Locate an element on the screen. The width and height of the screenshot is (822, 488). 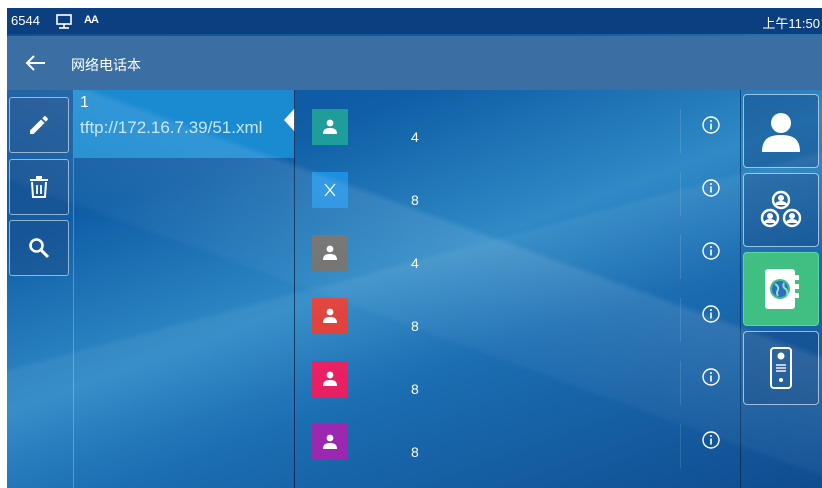
local-contacts-button is located at coordinates (781, 131).